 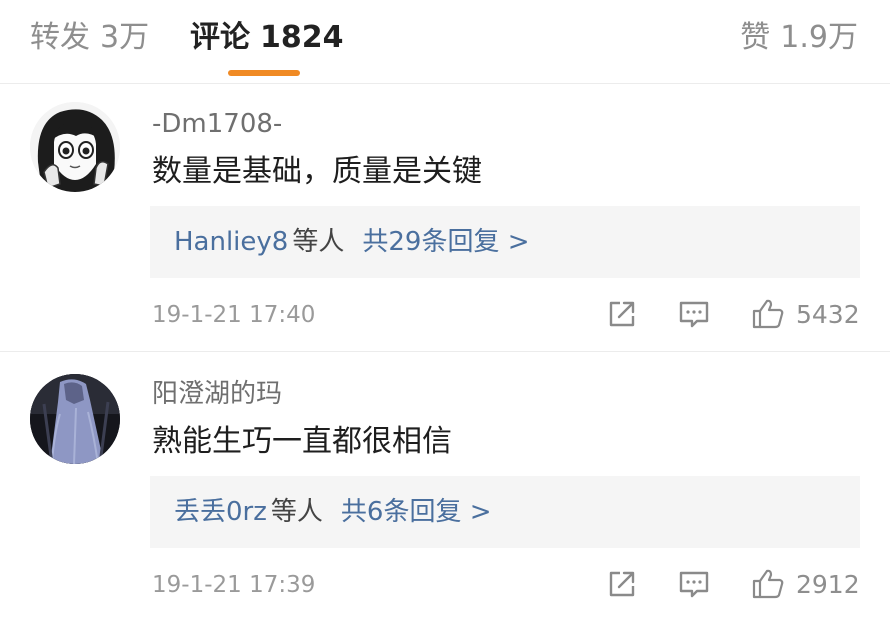 What do you see at coordinates (505, 512) in the screenshot?
I see `reply-summary-box: 丢丢0rz 等人 共6条回复 >` at bounding box center [505, 512].